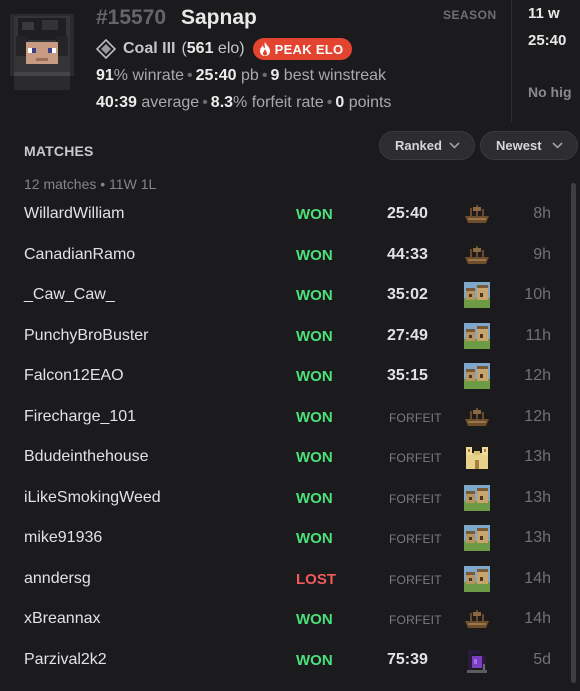 The width and height of the screenshot is (580, 691). Describe the element at coordinates (470, 15) in the screenshot. I see `season-label: SEASON` at that location.